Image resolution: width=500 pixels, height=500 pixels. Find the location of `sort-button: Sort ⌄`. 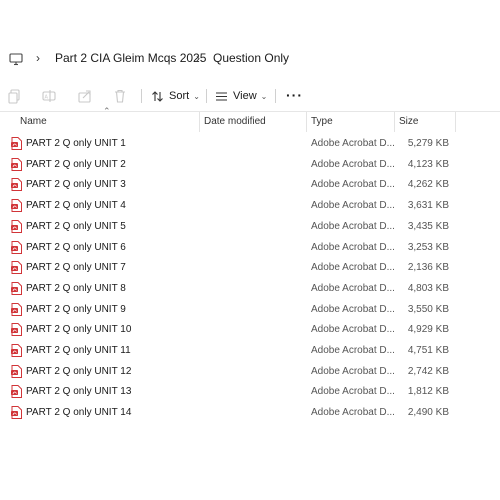

sort-button: Sort ⌄ is located at coordinates (175, 96).